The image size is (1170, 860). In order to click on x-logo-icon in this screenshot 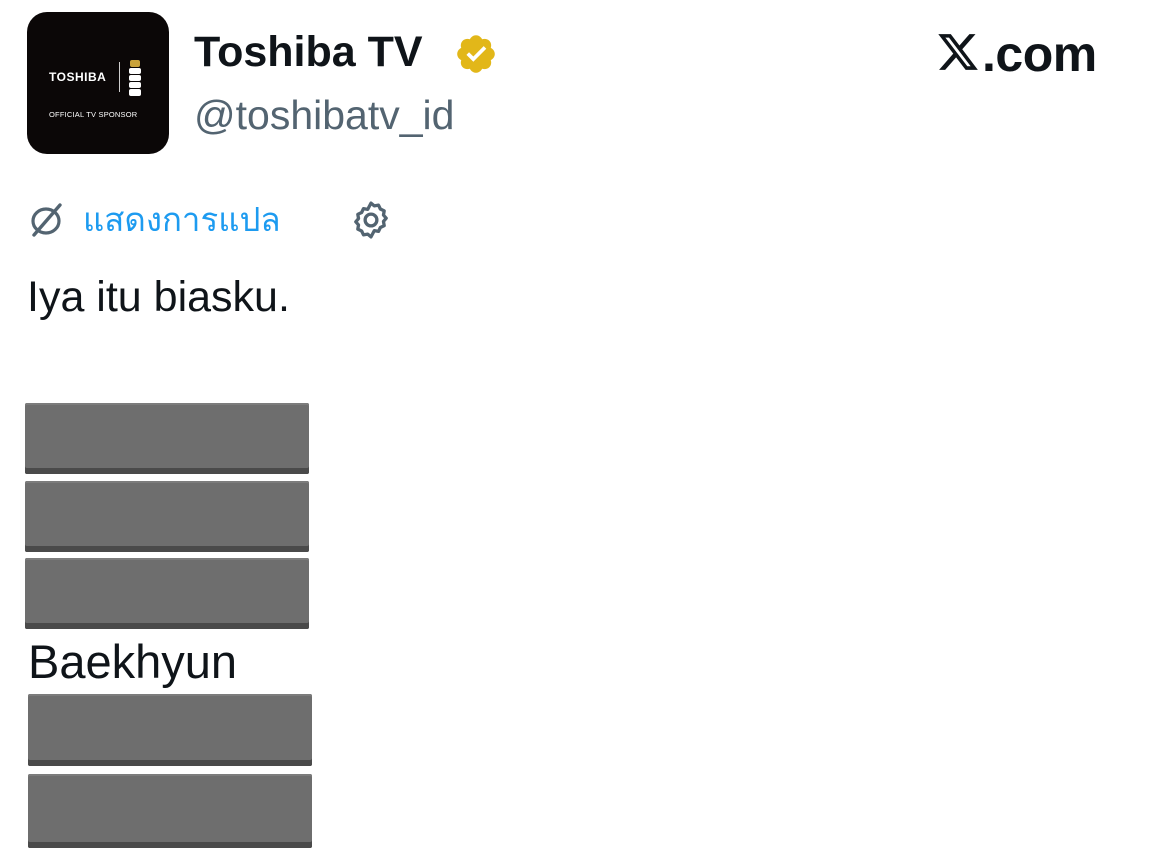, I will do `click(958, 52)`.